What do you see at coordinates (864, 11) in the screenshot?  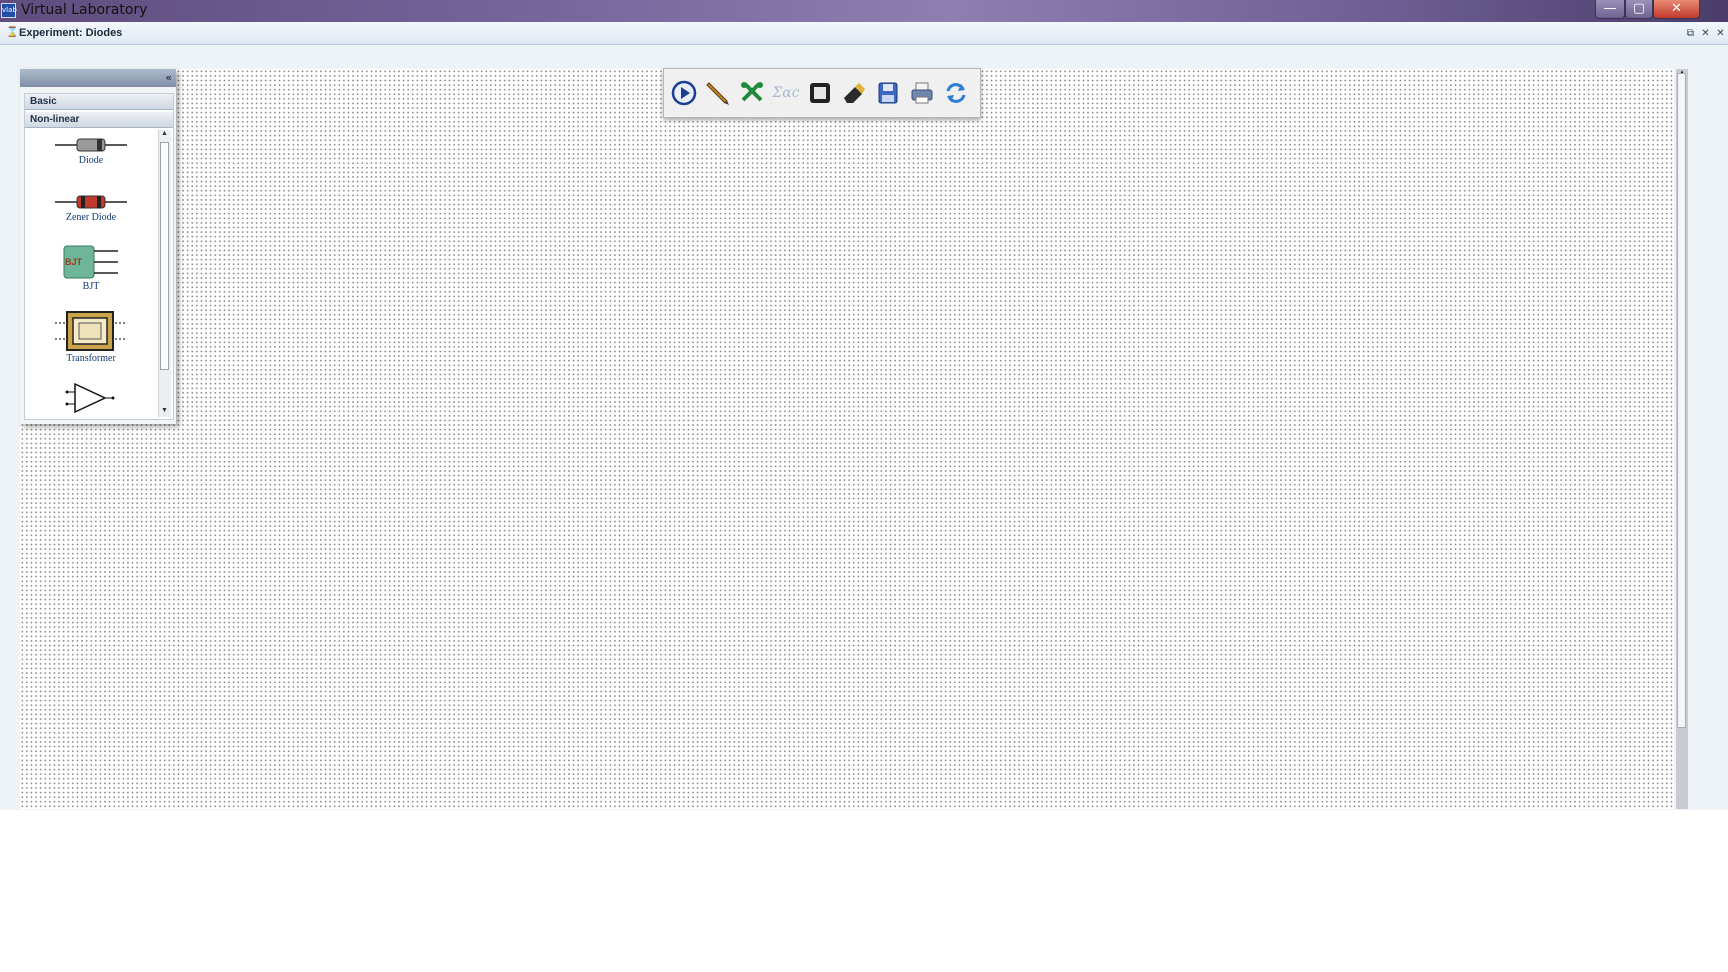 I see `window-title-bar: vlab Virtual Laboratory — ▢ ✕` at bounding box center [864, 11].